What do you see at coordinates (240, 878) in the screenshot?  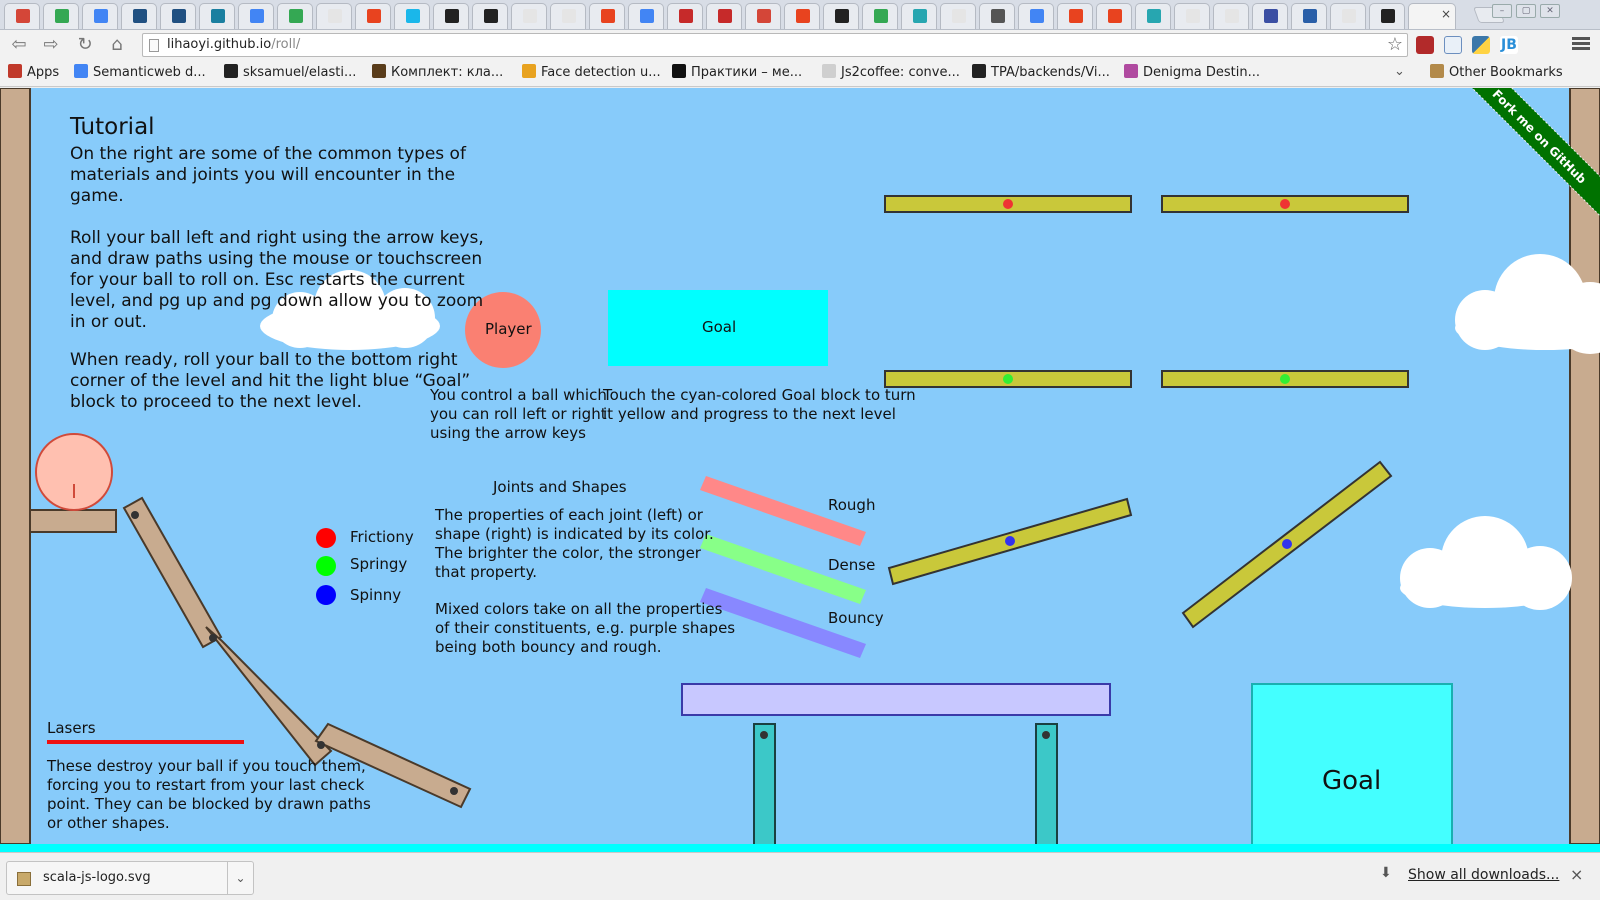 I see `chevron-down-icon: ⌄` at bounding box center [240, 878].